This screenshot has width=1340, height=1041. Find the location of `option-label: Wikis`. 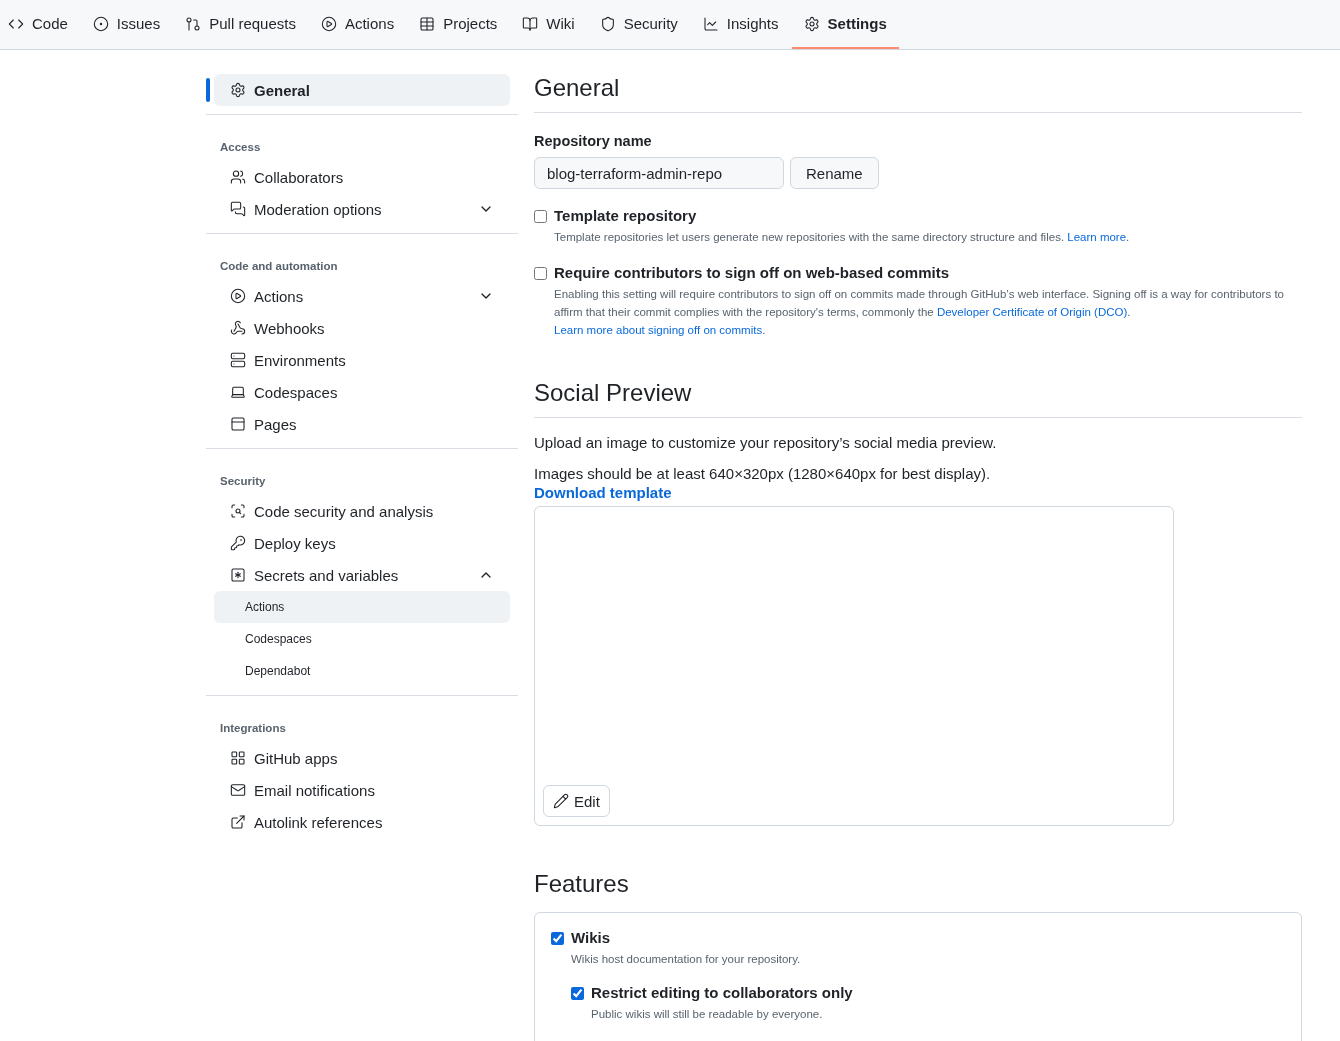

option-label: Wikis is located at coordinates (591, 937).